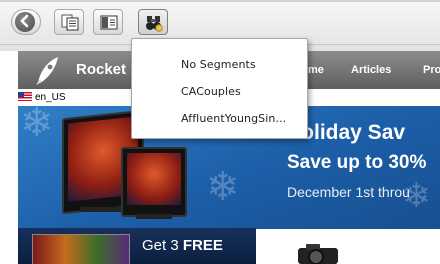 The image size is (440, 264). What do you see at coordinates (348, 192) in the screenshot?
I see `banner-date: December 1st throu` at bounding box center [348, 192].